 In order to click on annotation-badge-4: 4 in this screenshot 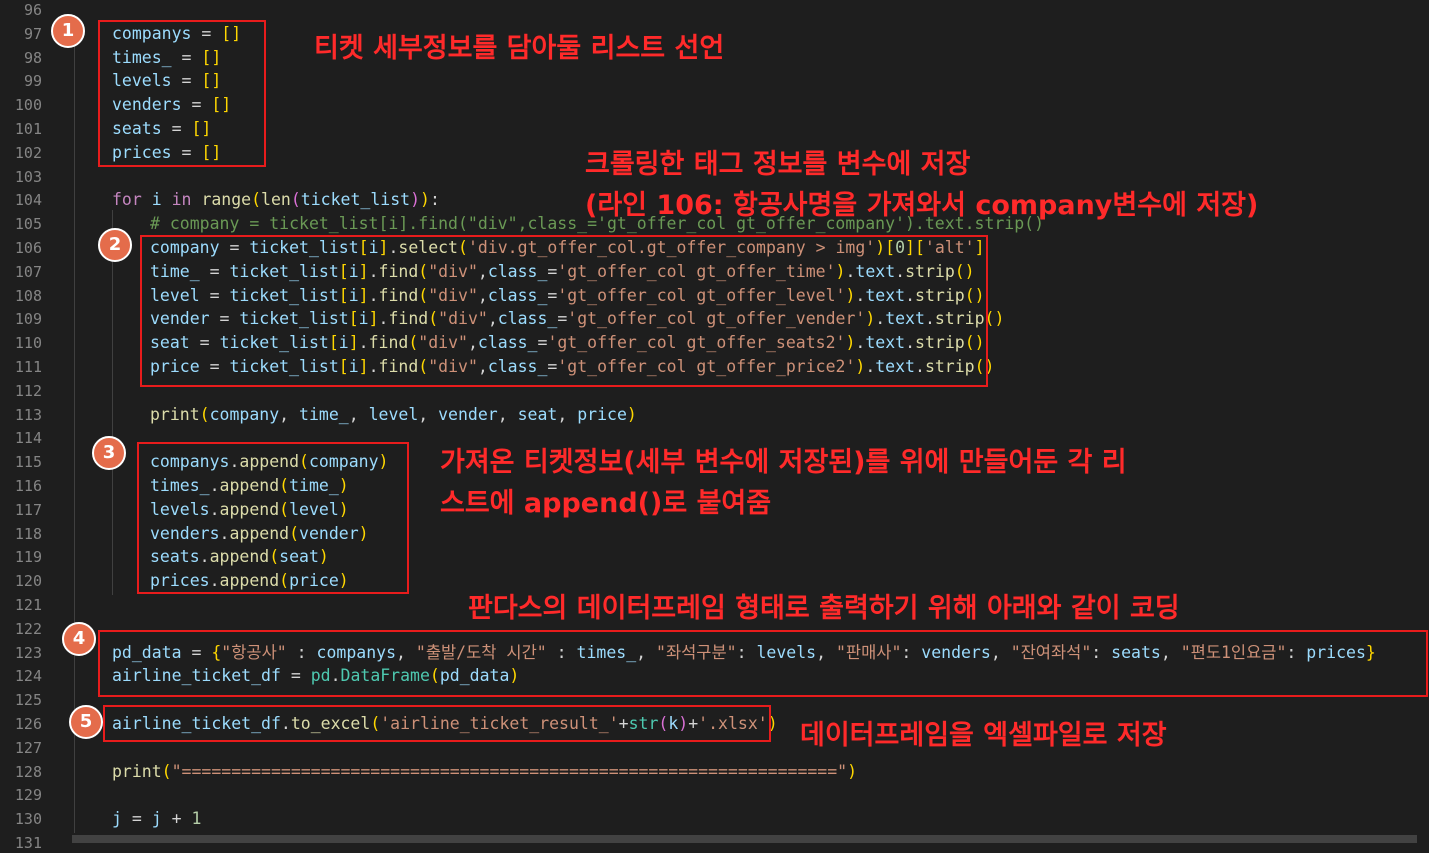, I will do `click(79, 639)`.